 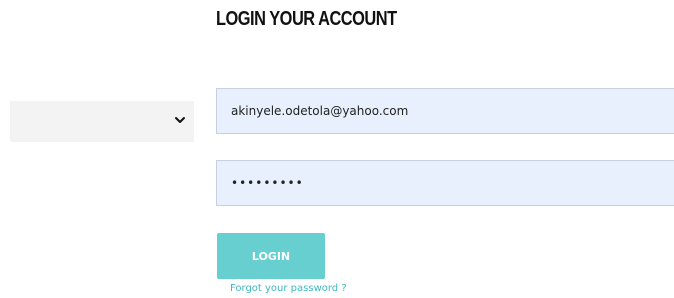 I want to click on forgot-password-link: Forgot your password ?, so click(x=288, y=288).